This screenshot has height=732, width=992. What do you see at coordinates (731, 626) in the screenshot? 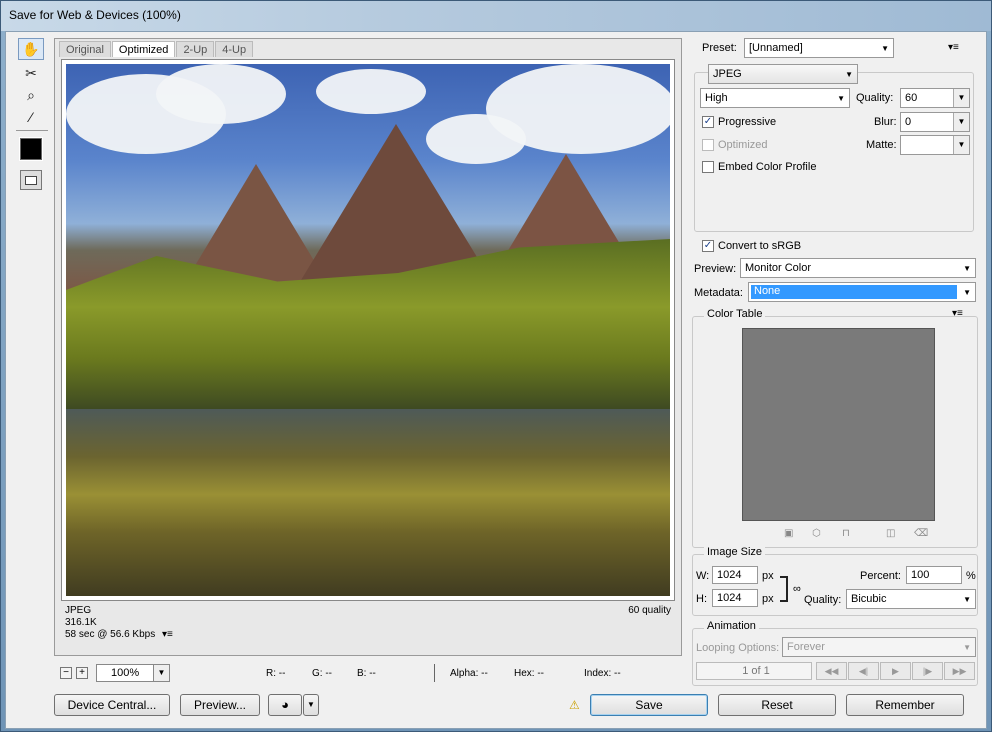
I see `animation-title: Animation` at bounding box center [731, 626].